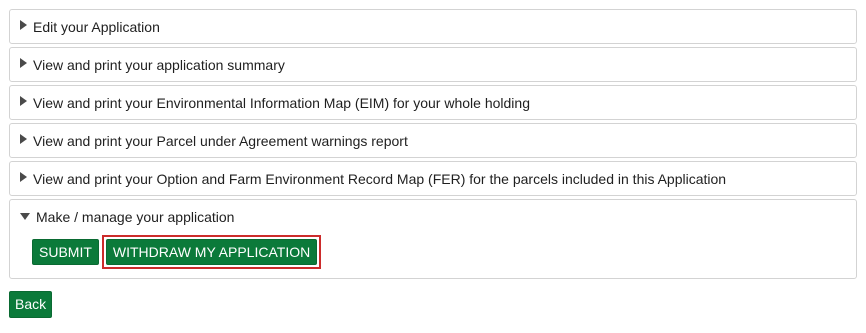 Image resolution: width=866 pixels, height=333 pixels. I want to click on submit-button: SUBMIT, so click(65, 252).